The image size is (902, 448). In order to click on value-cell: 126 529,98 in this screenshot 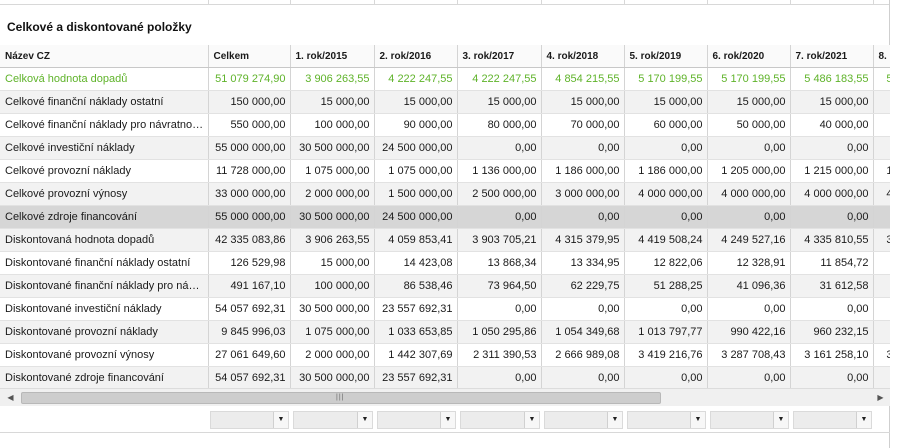, I will do `click(249, 263)`.